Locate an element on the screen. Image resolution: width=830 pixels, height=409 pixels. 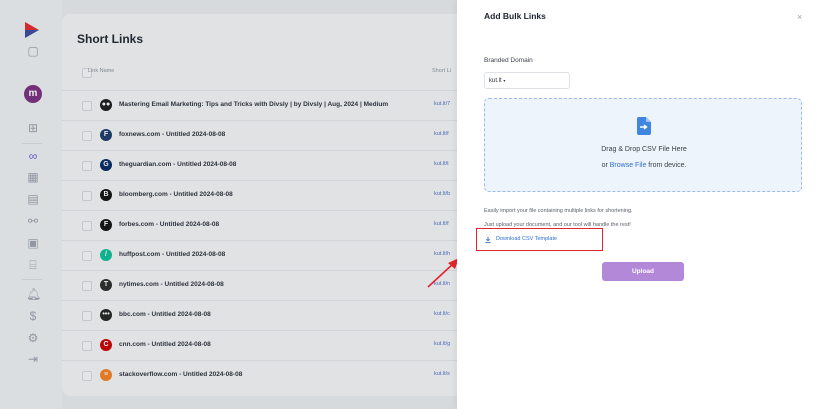
dropzone-prefix: or is located at coordinates (604, 165).